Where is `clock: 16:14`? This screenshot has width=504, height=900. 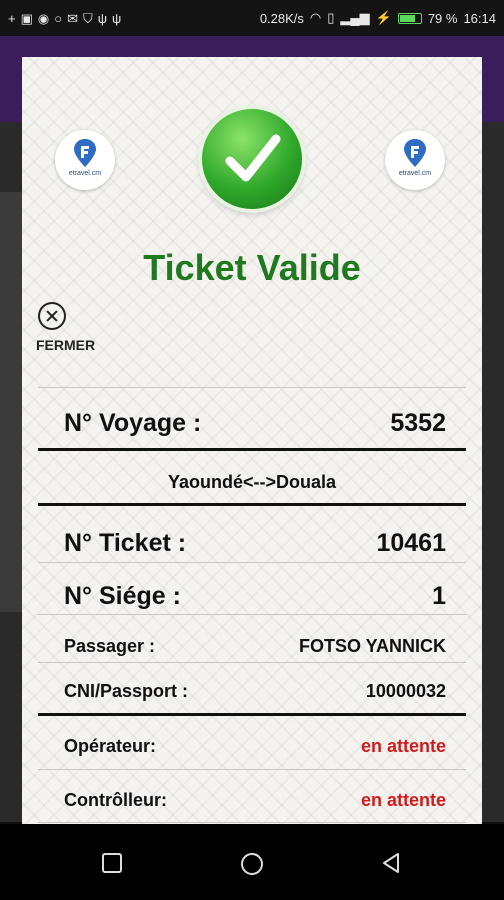
clock: 16:14 is located at coordinates (479, 18).